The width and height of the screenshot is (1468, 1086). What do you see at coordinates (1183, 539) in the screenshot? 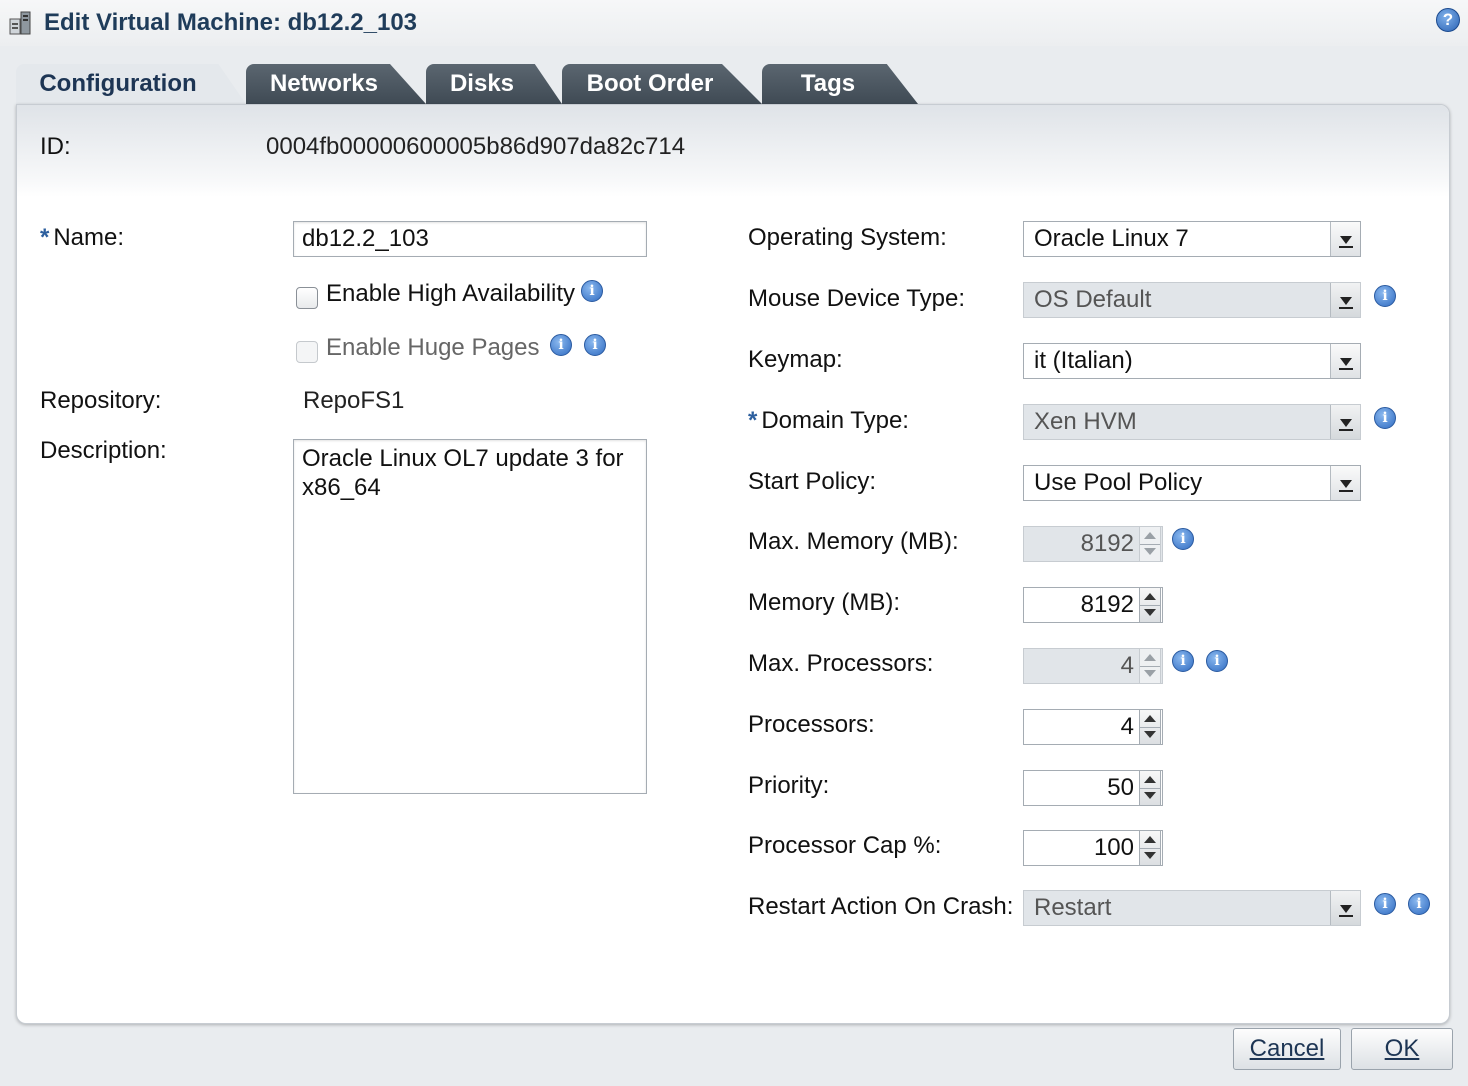
I see `max-memory-info-icon: i` at bounding box center [1183, 539].